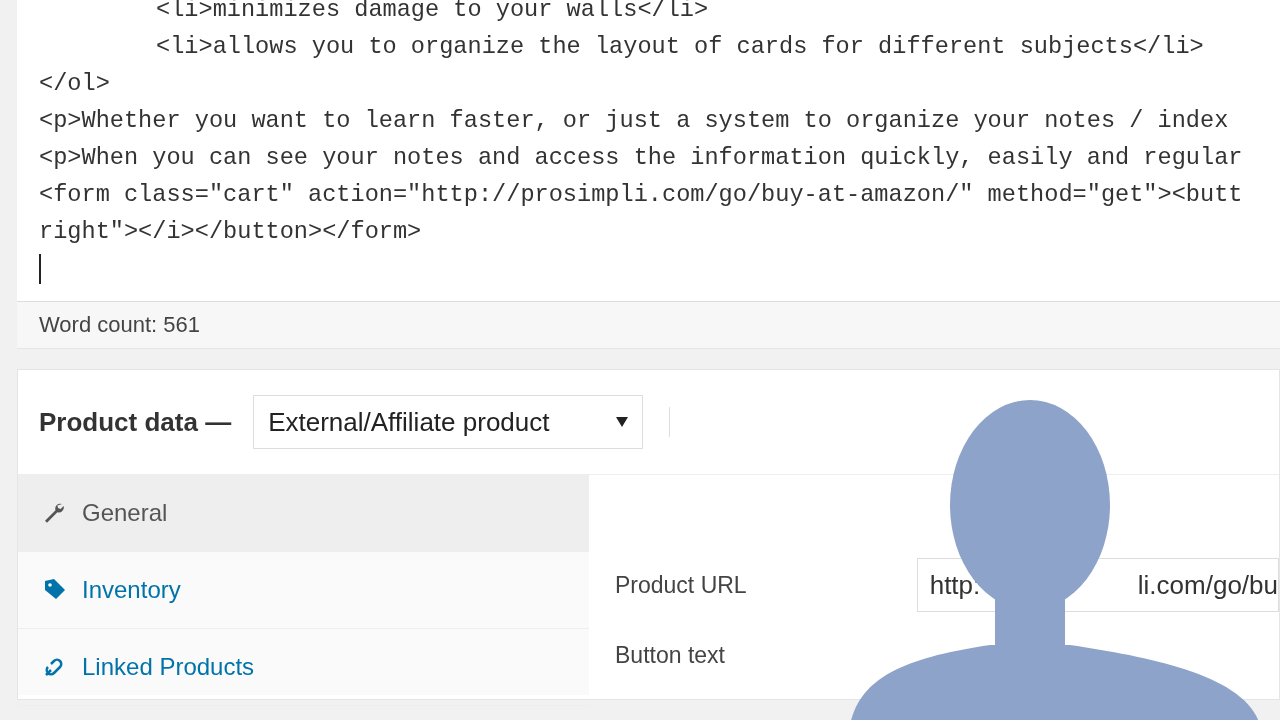  What do you see at coordinates (634, 121) in the screenshot?
I see `code-line: <p>Whether you want to learn faster, or just a system to organize your notes / index` at bounding box center [634, 121].